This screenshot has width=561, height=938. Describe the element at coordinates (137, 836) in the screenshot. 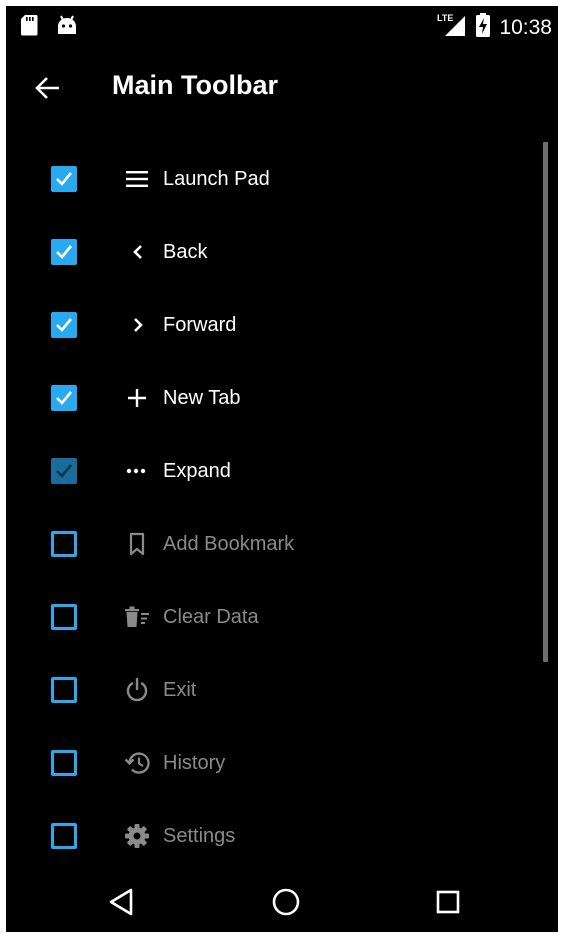

I see `gear-icon` at that location.